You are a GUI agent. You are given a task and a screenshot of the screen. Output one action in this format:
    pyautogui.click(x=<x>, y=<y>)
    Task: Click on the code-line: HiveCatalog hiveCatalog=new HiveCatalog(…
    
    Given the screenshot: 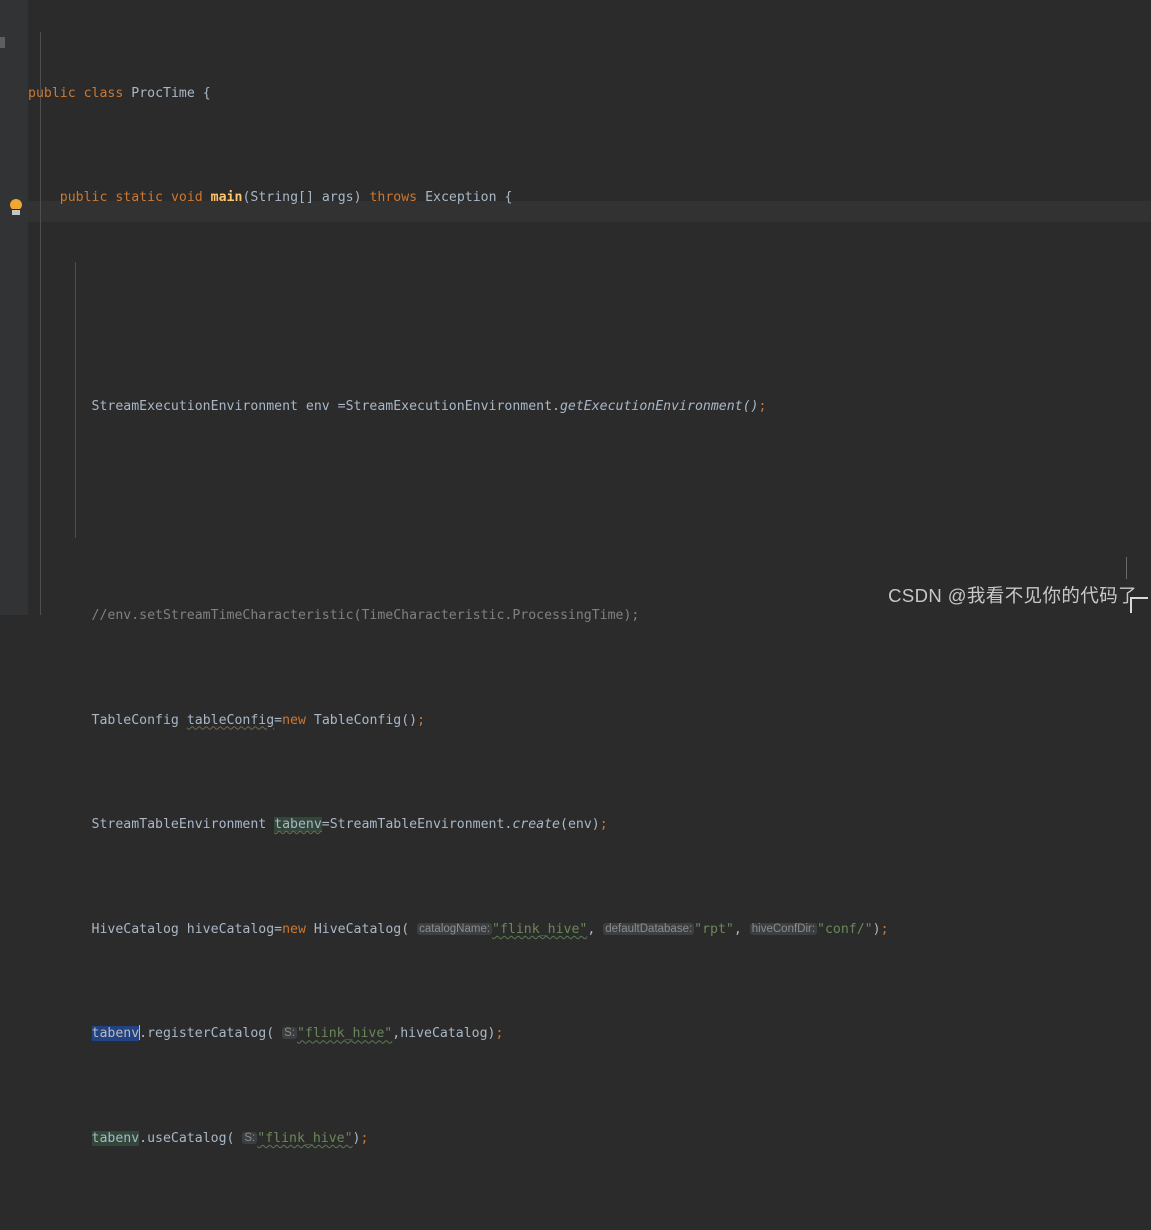 What is the action you would take?
    pyautogui.click(x=589, y=930)
    